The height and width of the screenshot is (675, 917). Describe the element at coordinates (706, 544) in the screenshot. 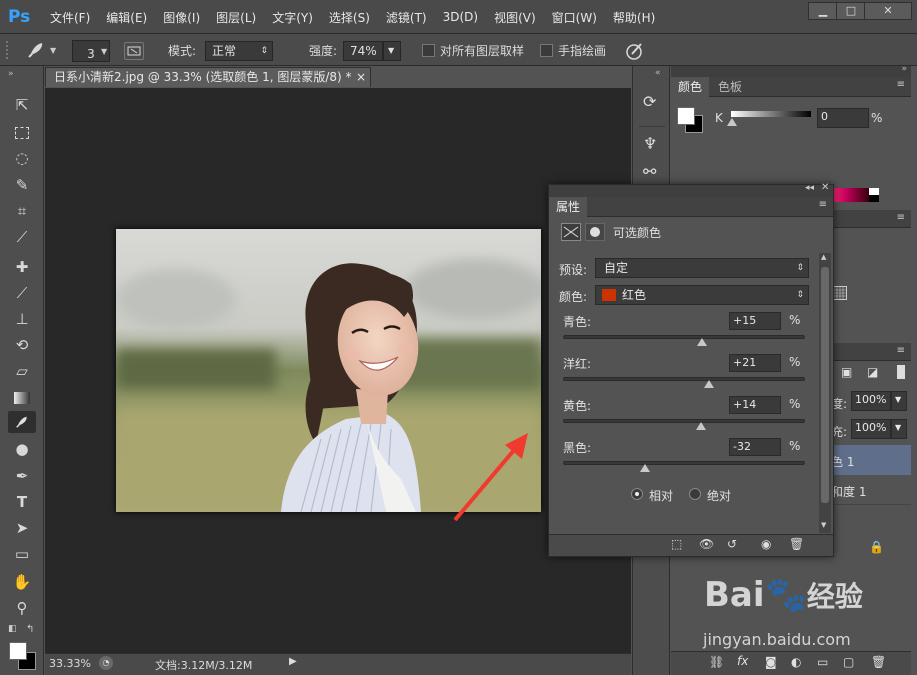

I see `view-previous-state-icon: 👁` at that location.